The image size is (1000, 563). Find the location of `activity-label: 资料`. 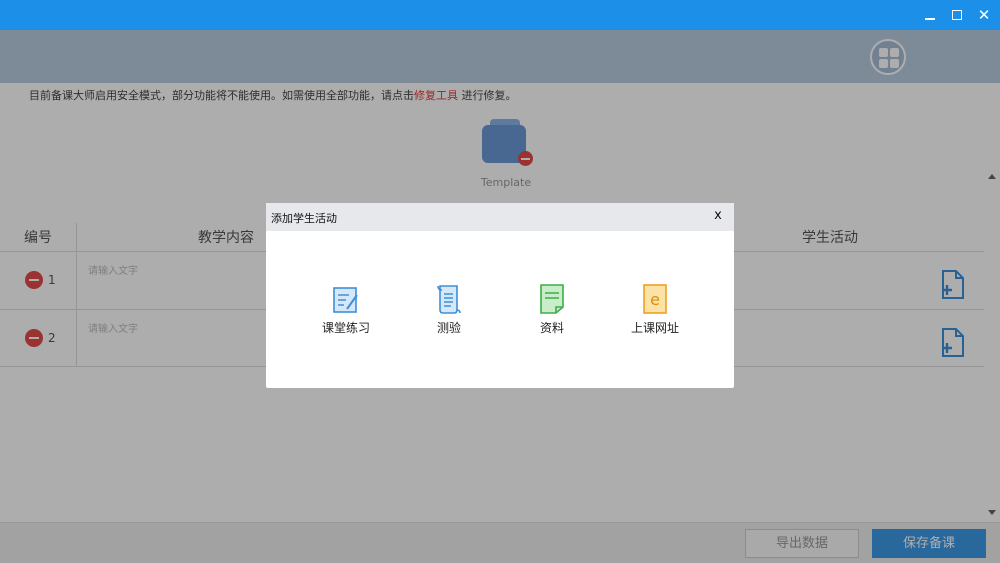

activity-label: 资料 is located at coordinates (551, 328).